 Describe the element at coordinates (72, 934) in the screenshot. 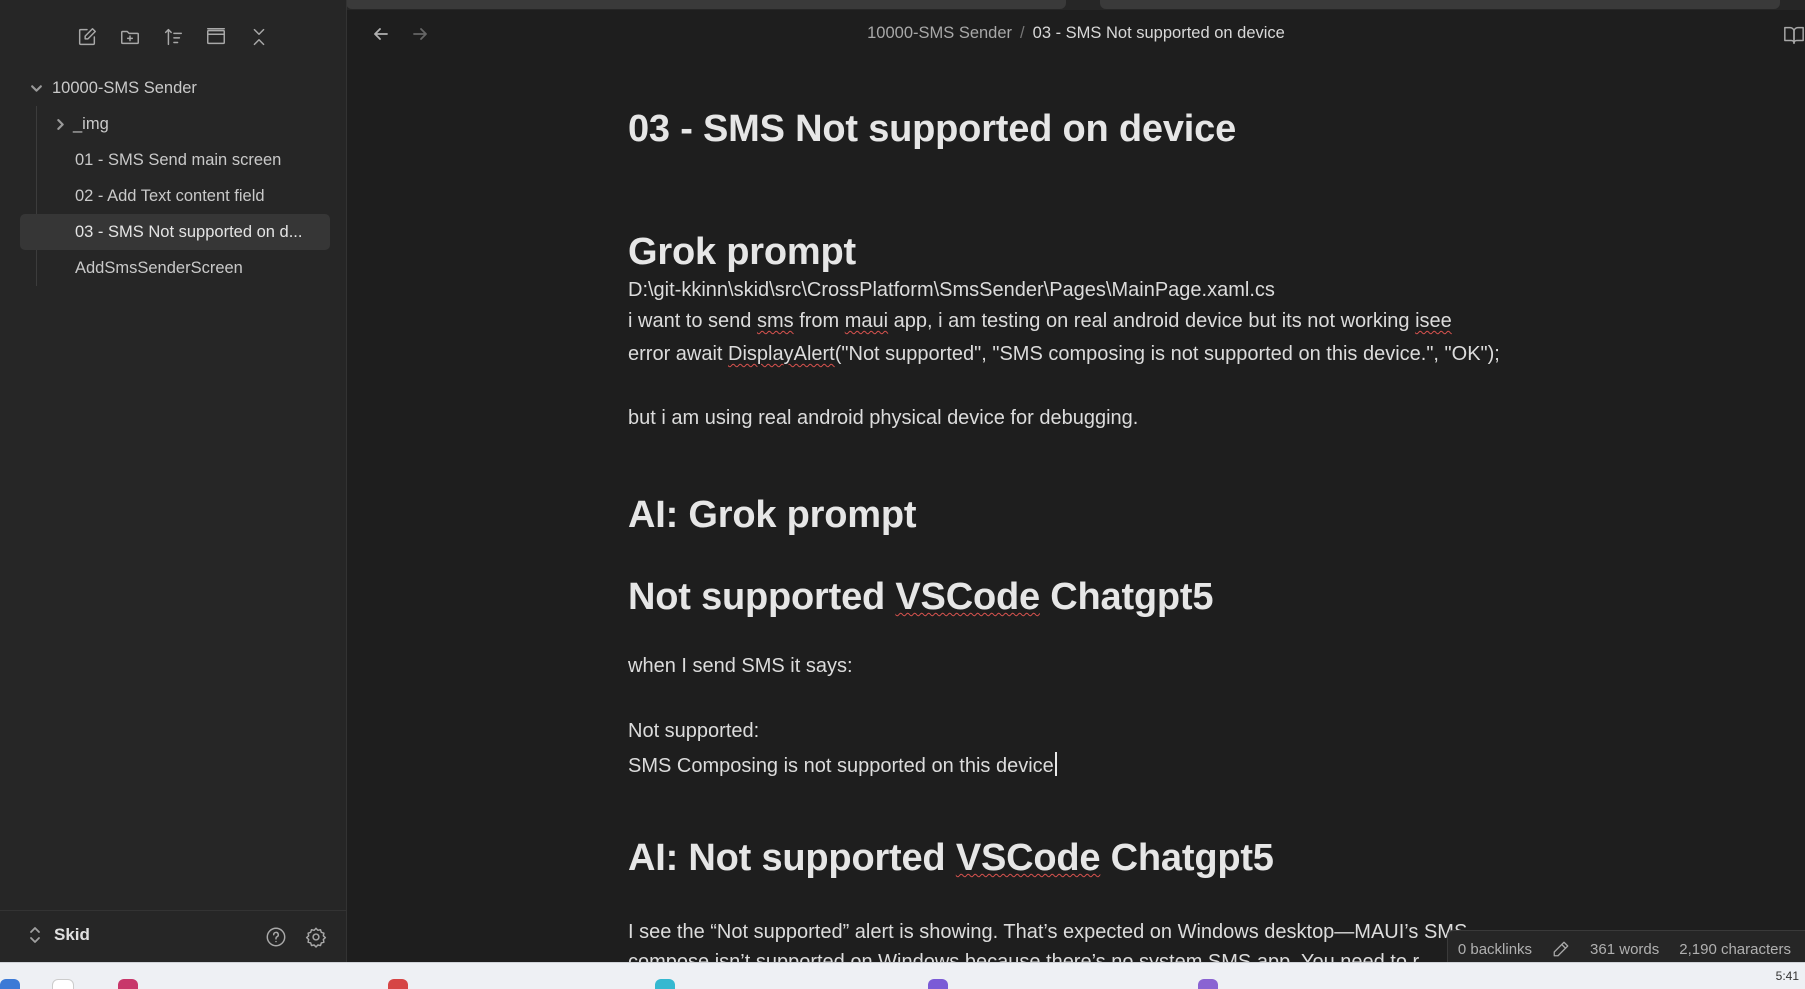

I see `vault-name: Skid` at that location.